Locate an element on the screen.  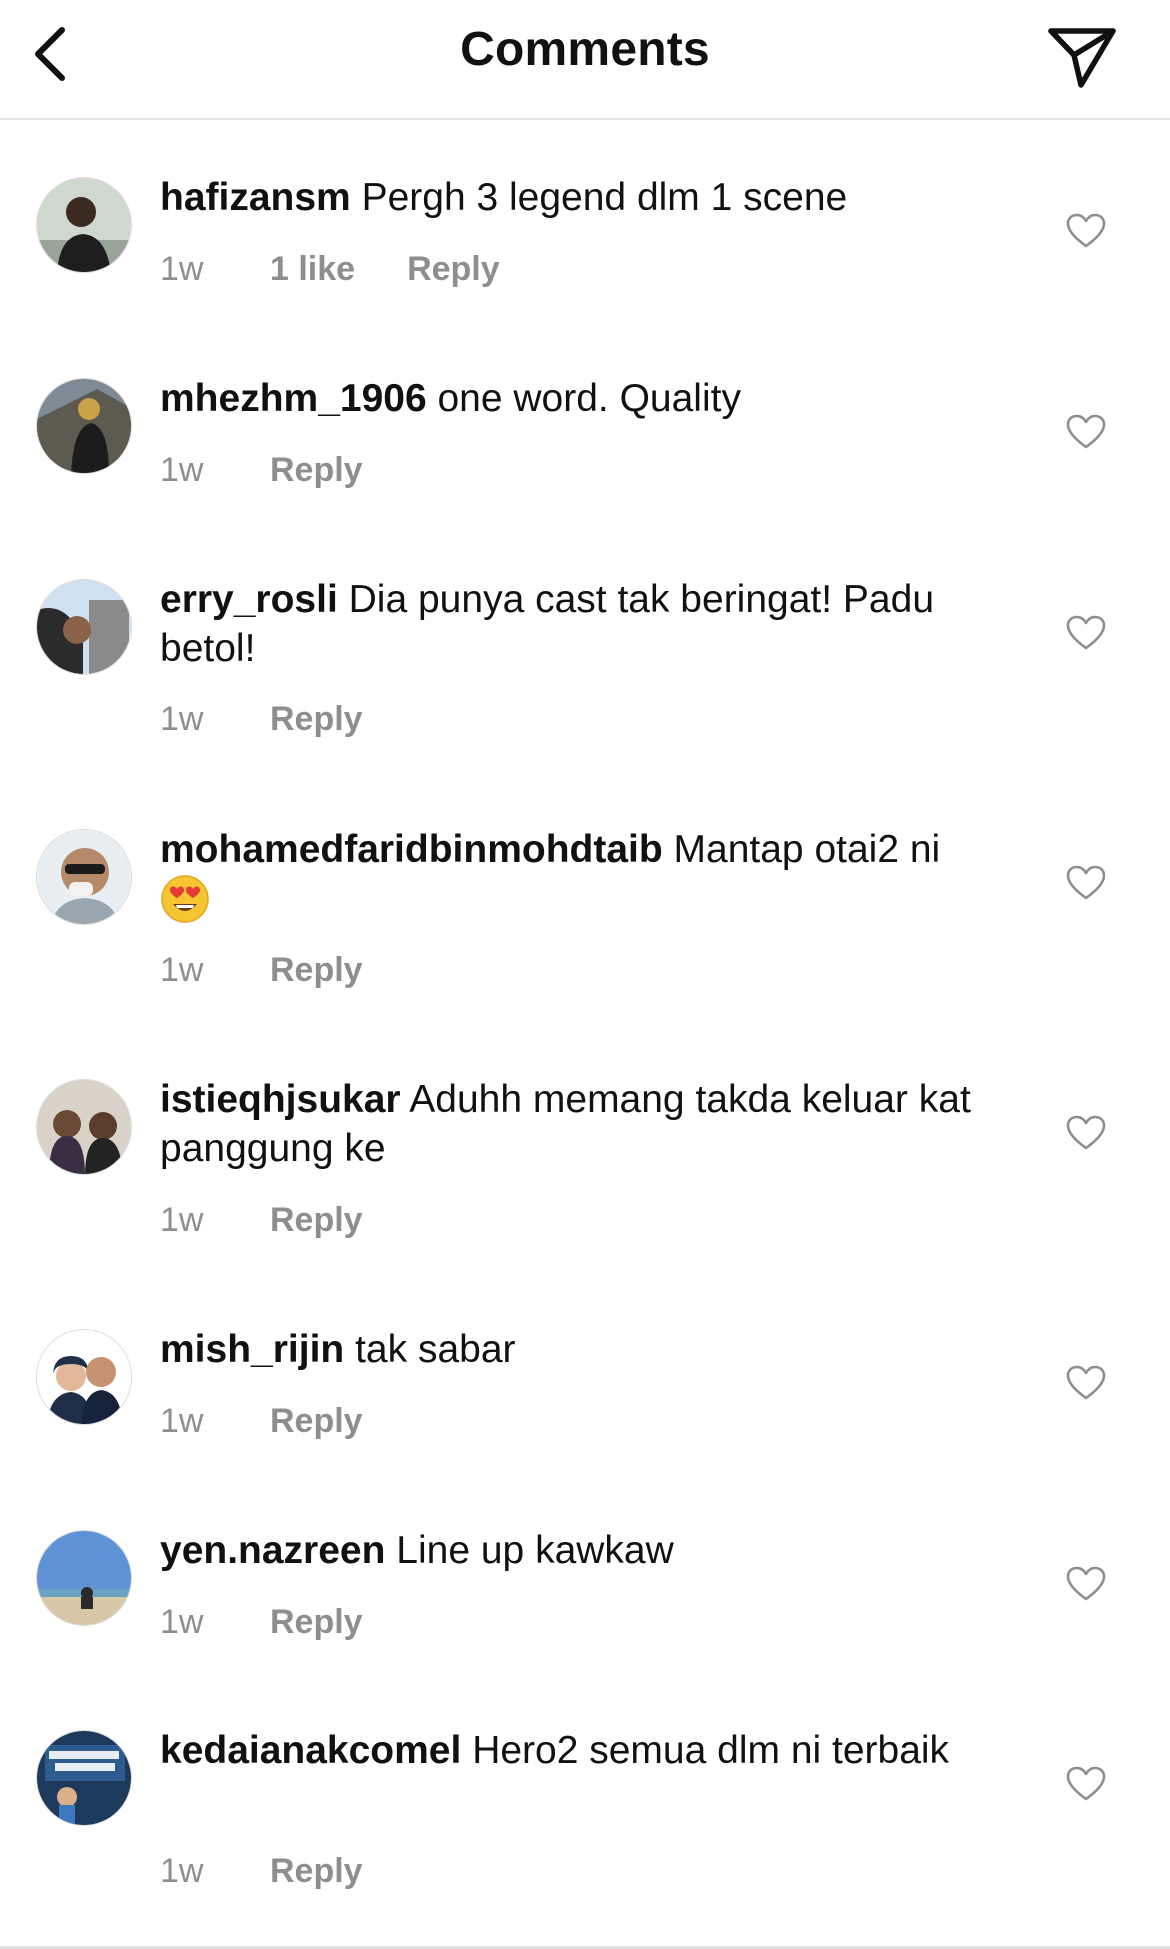
comment-username: hafizansm is located at coordinates (255, 197).